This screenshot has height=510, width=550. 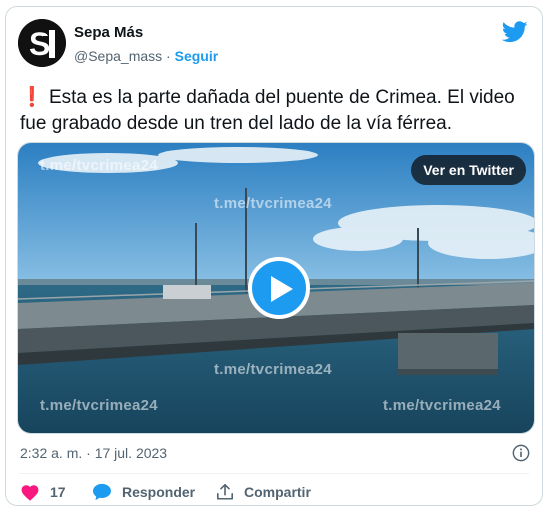 What do you see at coordinates (282, 289) in the screenshot?
I see `play-icon` at bounding box center [282, 289].